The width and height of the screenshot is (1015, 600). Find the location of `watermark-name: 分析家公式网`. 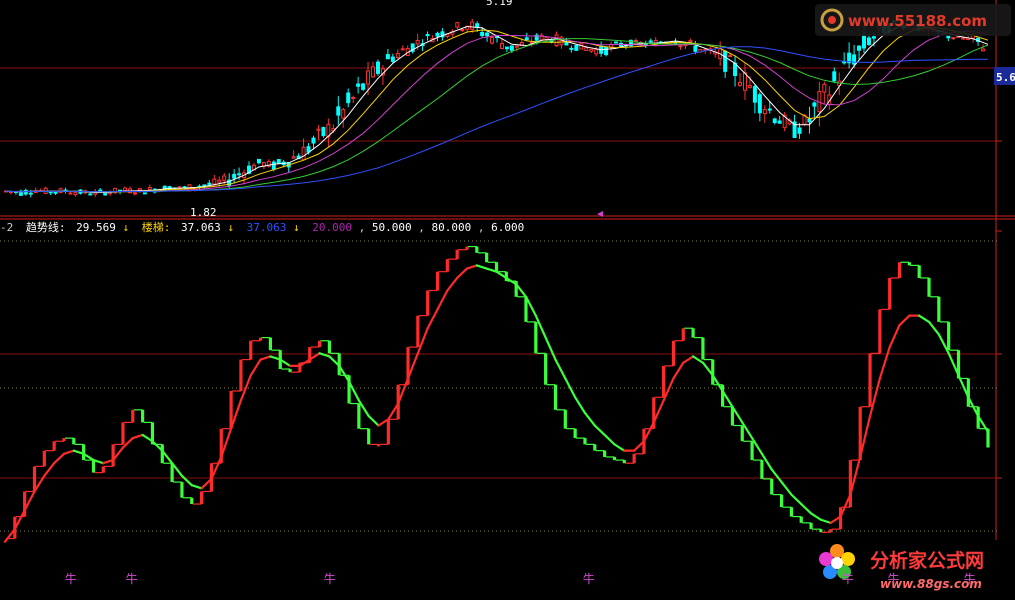

watermark-name: 分析家公式网 is located at coordinates (927, 560).